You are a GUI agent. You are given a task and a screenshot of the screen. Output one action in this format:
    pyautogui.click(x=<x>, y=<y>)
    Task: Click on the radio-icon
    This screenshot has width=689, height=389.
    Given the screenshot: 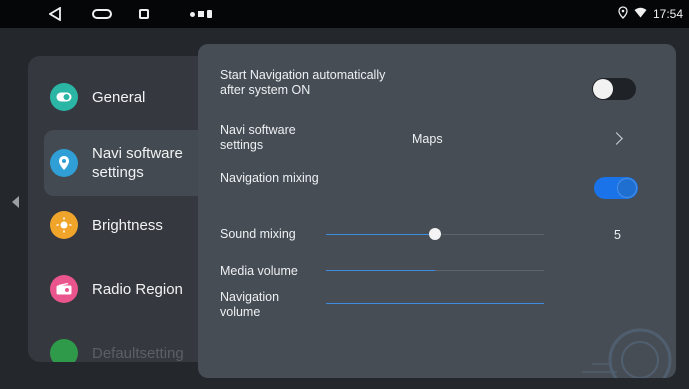 What is the action you would take?
    pyautogui.click(x=64, y=289)
    